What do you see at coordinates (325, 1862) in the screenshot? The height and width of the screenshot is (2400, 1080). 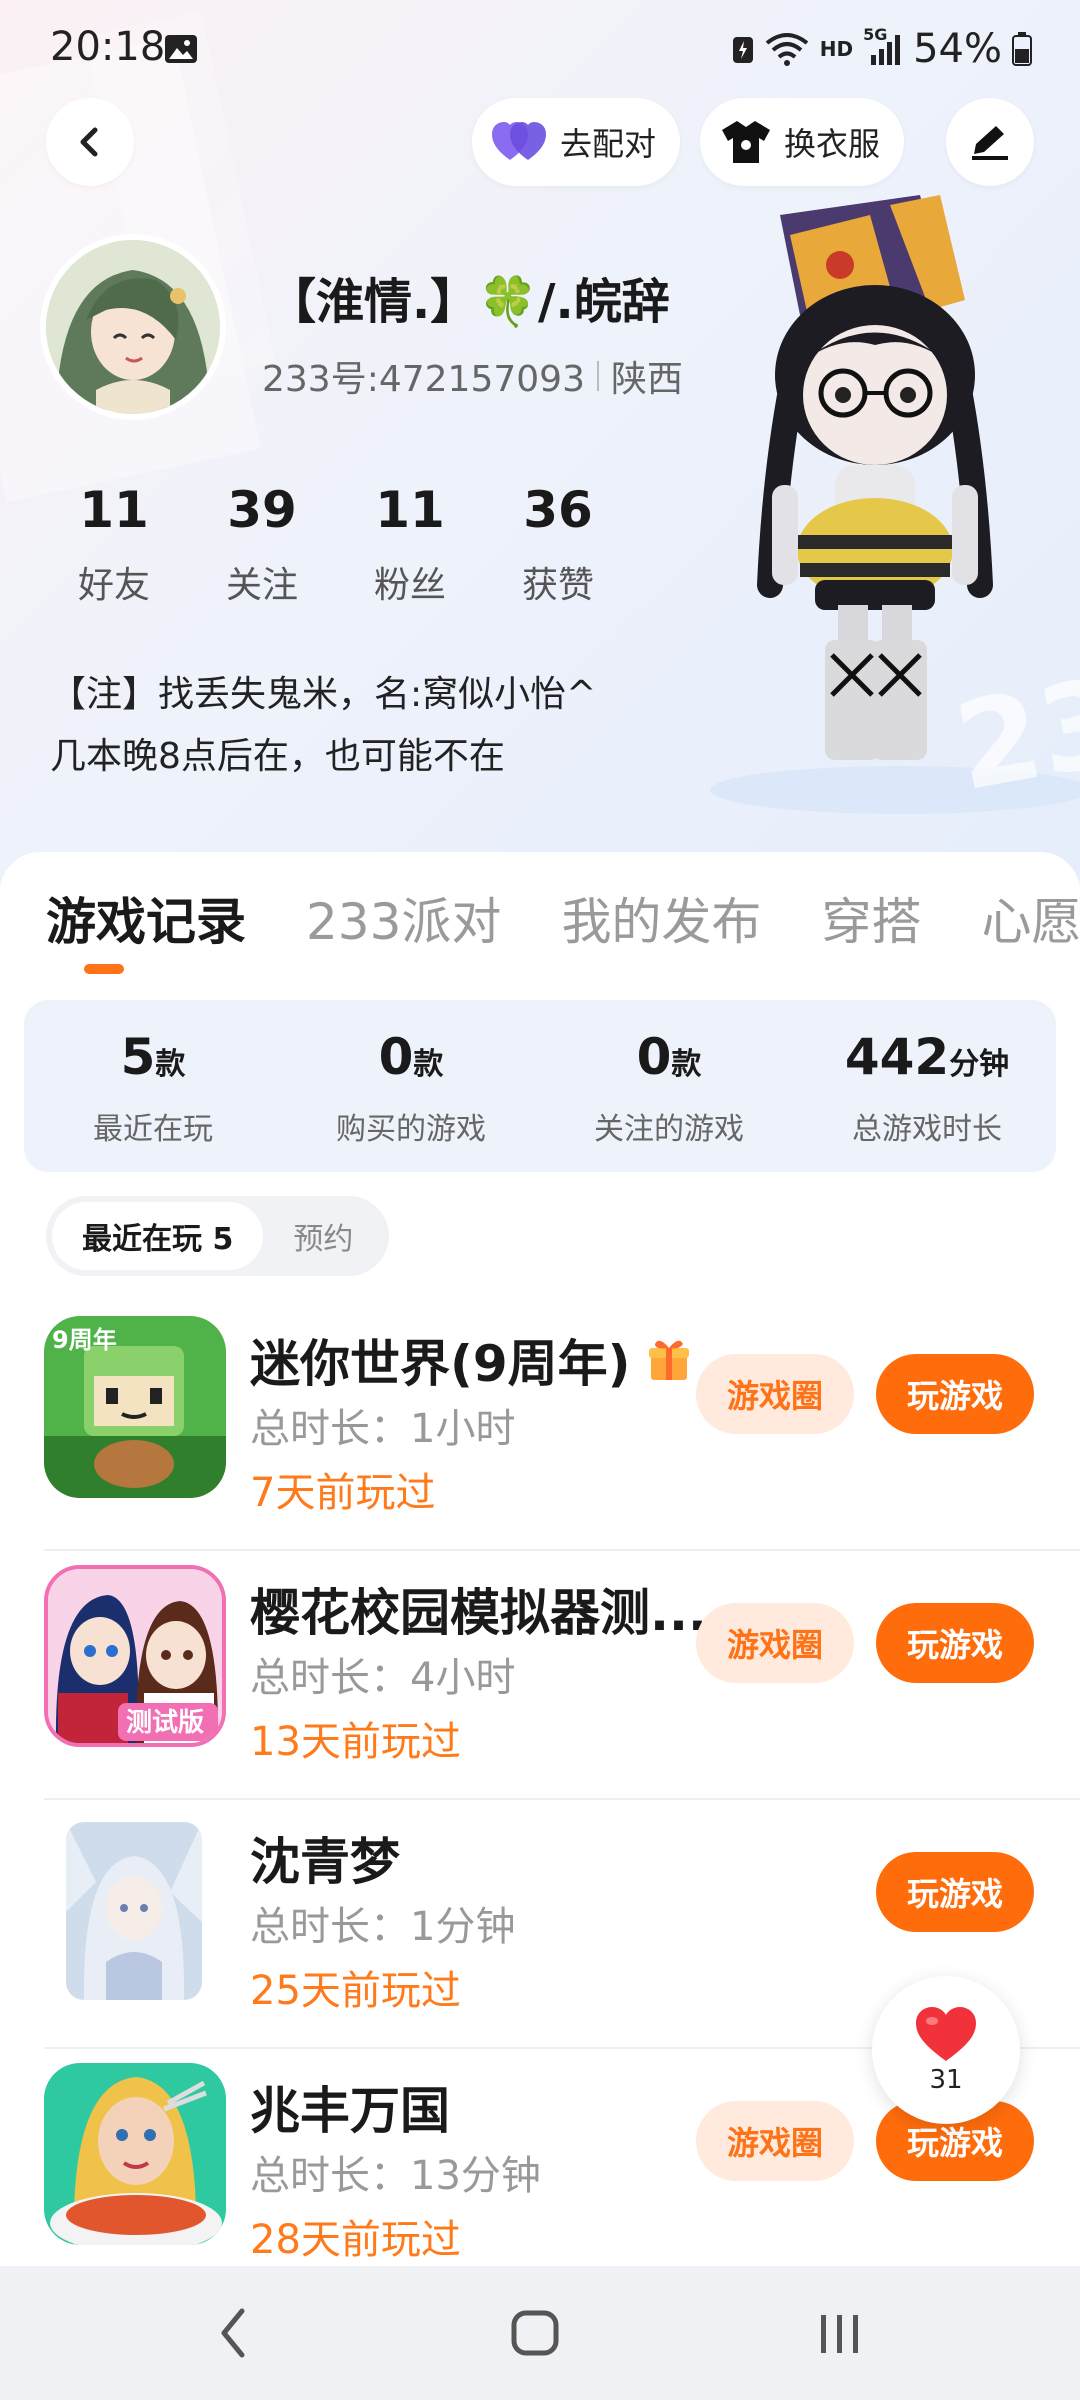 I see `game-name-text: 沈青梦` at bounding box center [325, 1862].